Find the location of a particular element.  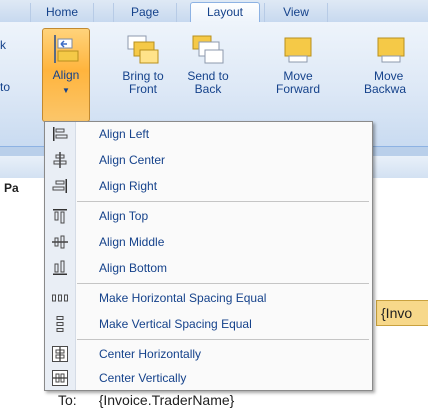

move-backward-line2: Backwa is located at coordinates (385, 89).